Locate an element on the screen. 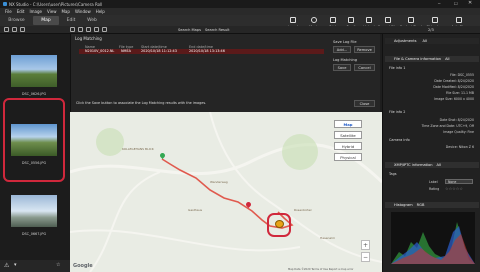 This screenshot has width=480, height=272. mode-toolbar: Browse Map Edit Web is located at coordinates (240, 20).